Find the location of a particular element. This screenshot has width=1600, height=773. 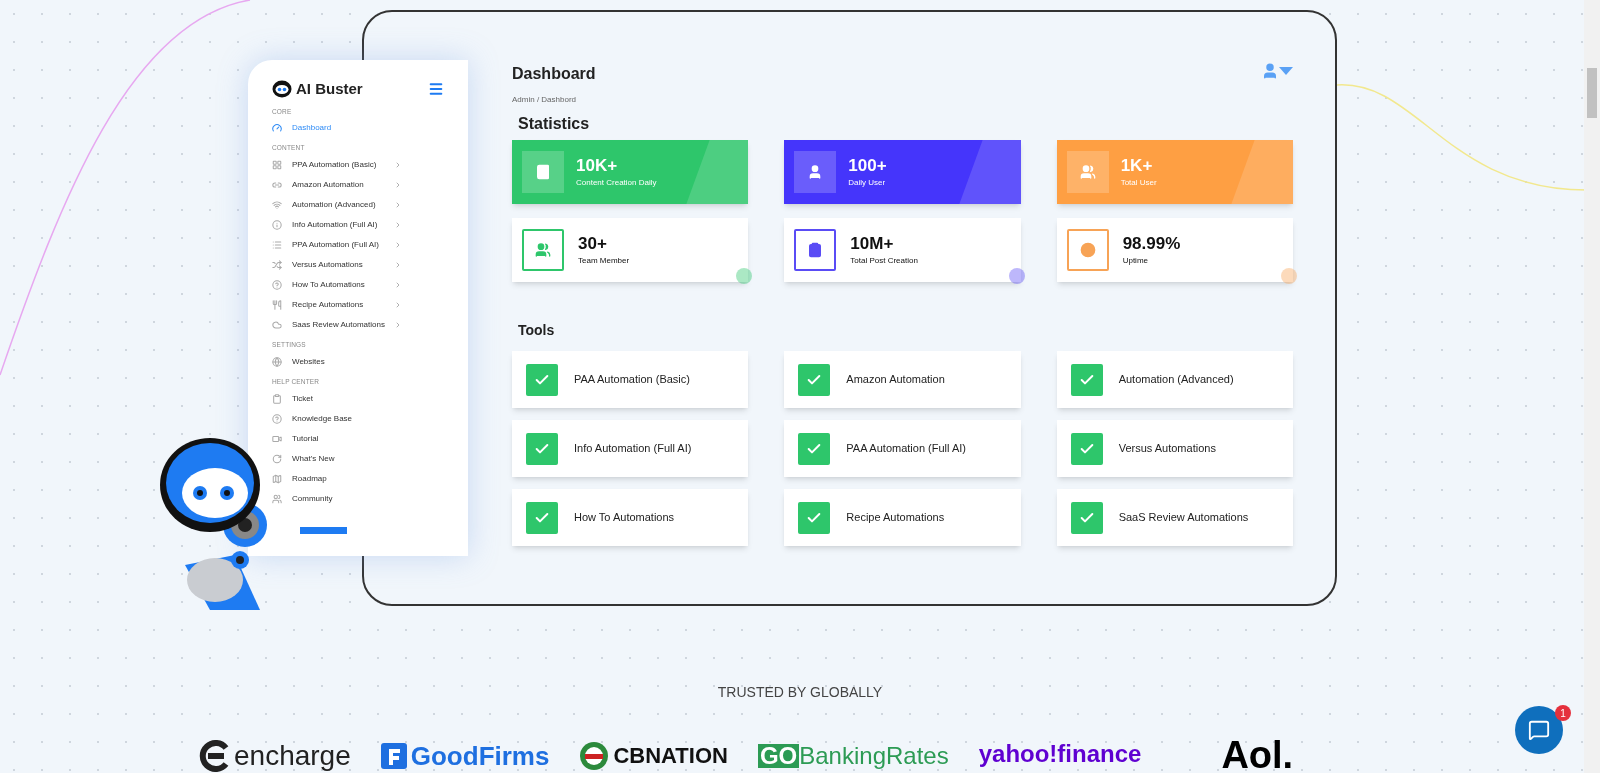

f-logo-icon is located at coordinates (393, 755).